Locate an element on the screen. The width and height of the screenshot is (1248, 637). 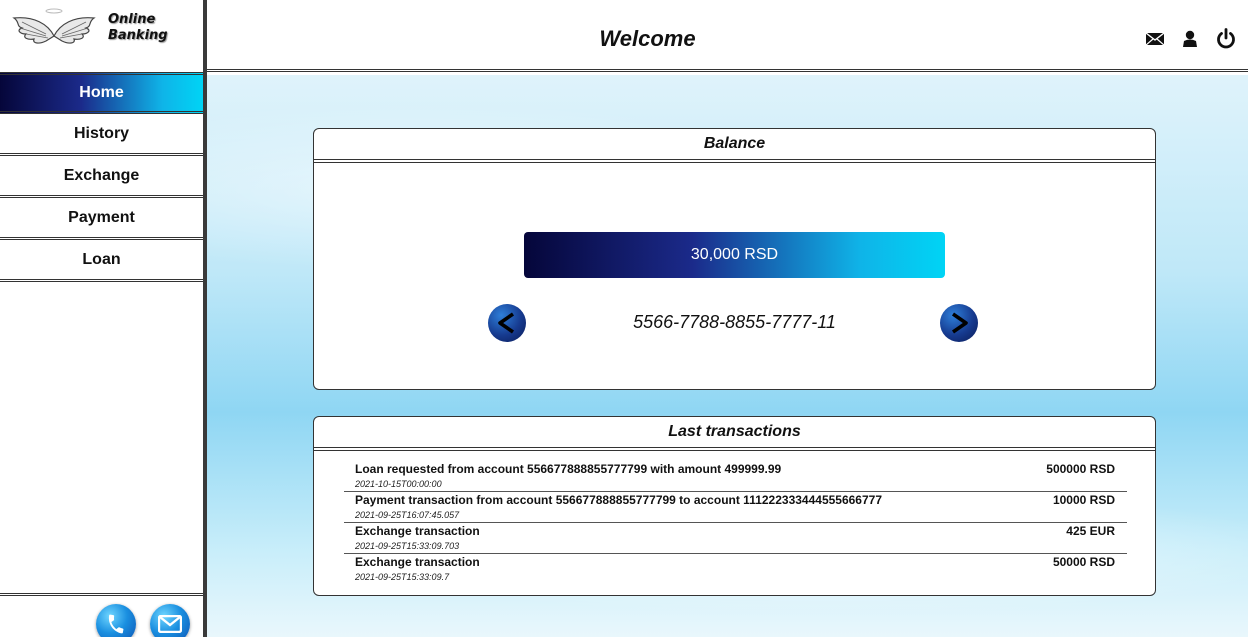
transaction-date: 2021-09-25T15:33:09.703 is located at coordinates (407, 546).